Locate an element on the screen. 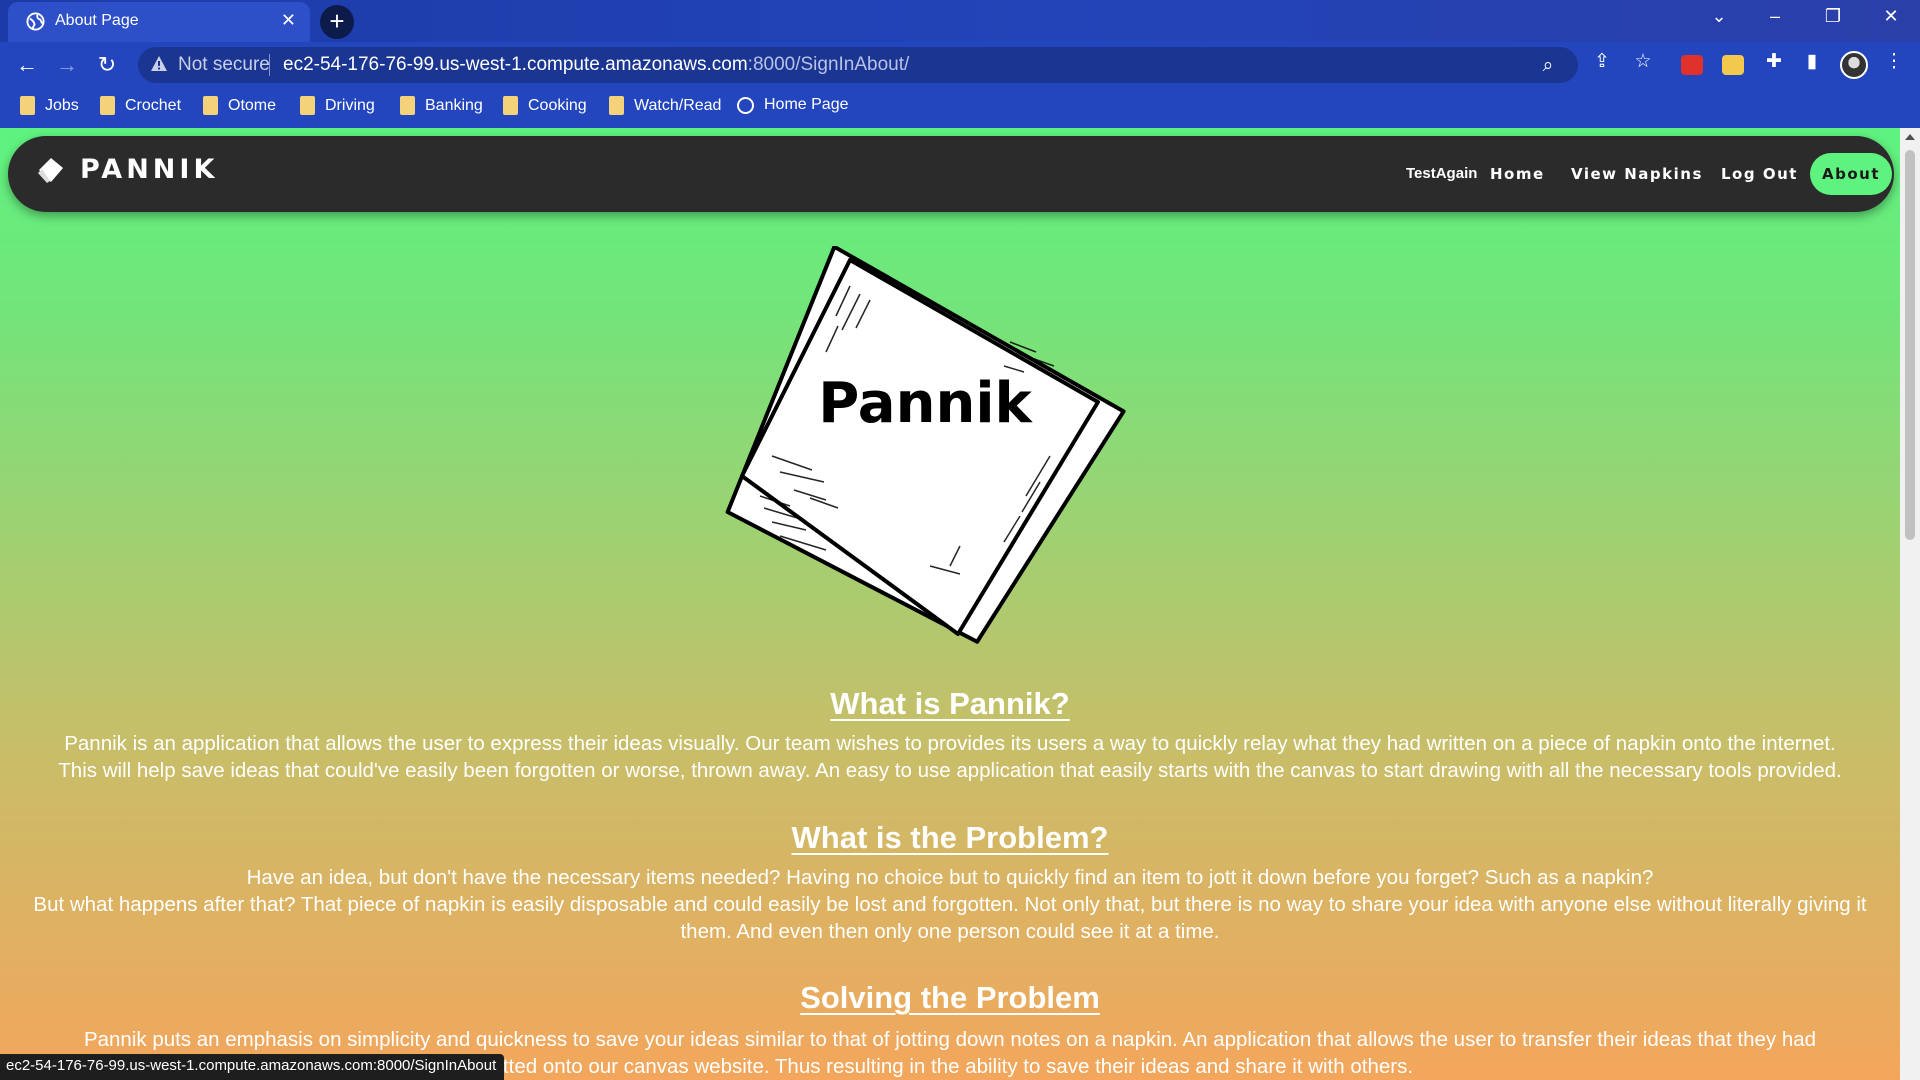 This screenshot has width=1920, height=1080. bookmark-driving: Driving is located at coordinates (337, 105).